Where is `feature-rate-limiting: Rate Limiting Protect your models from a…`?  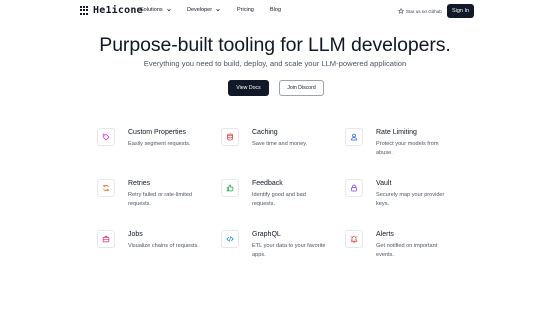 feature-rate-limiting: Rate Limiting Protect your models from a… is located at coordinates (405, 148).